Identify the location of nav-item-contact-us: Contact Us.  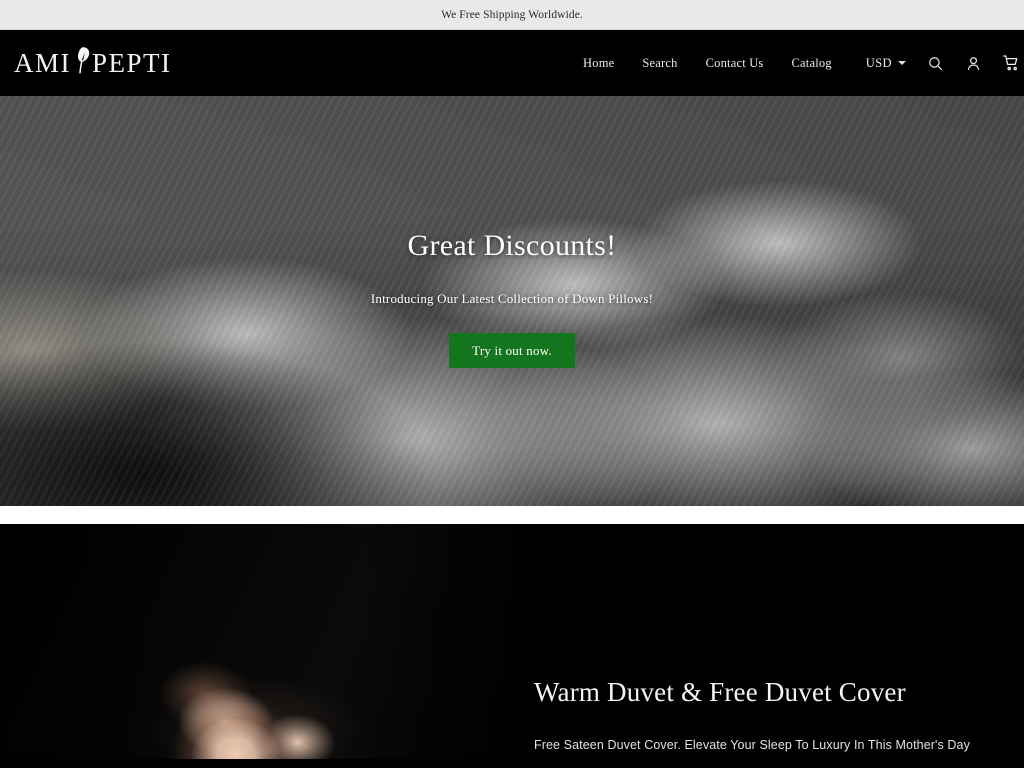
(735, 63).